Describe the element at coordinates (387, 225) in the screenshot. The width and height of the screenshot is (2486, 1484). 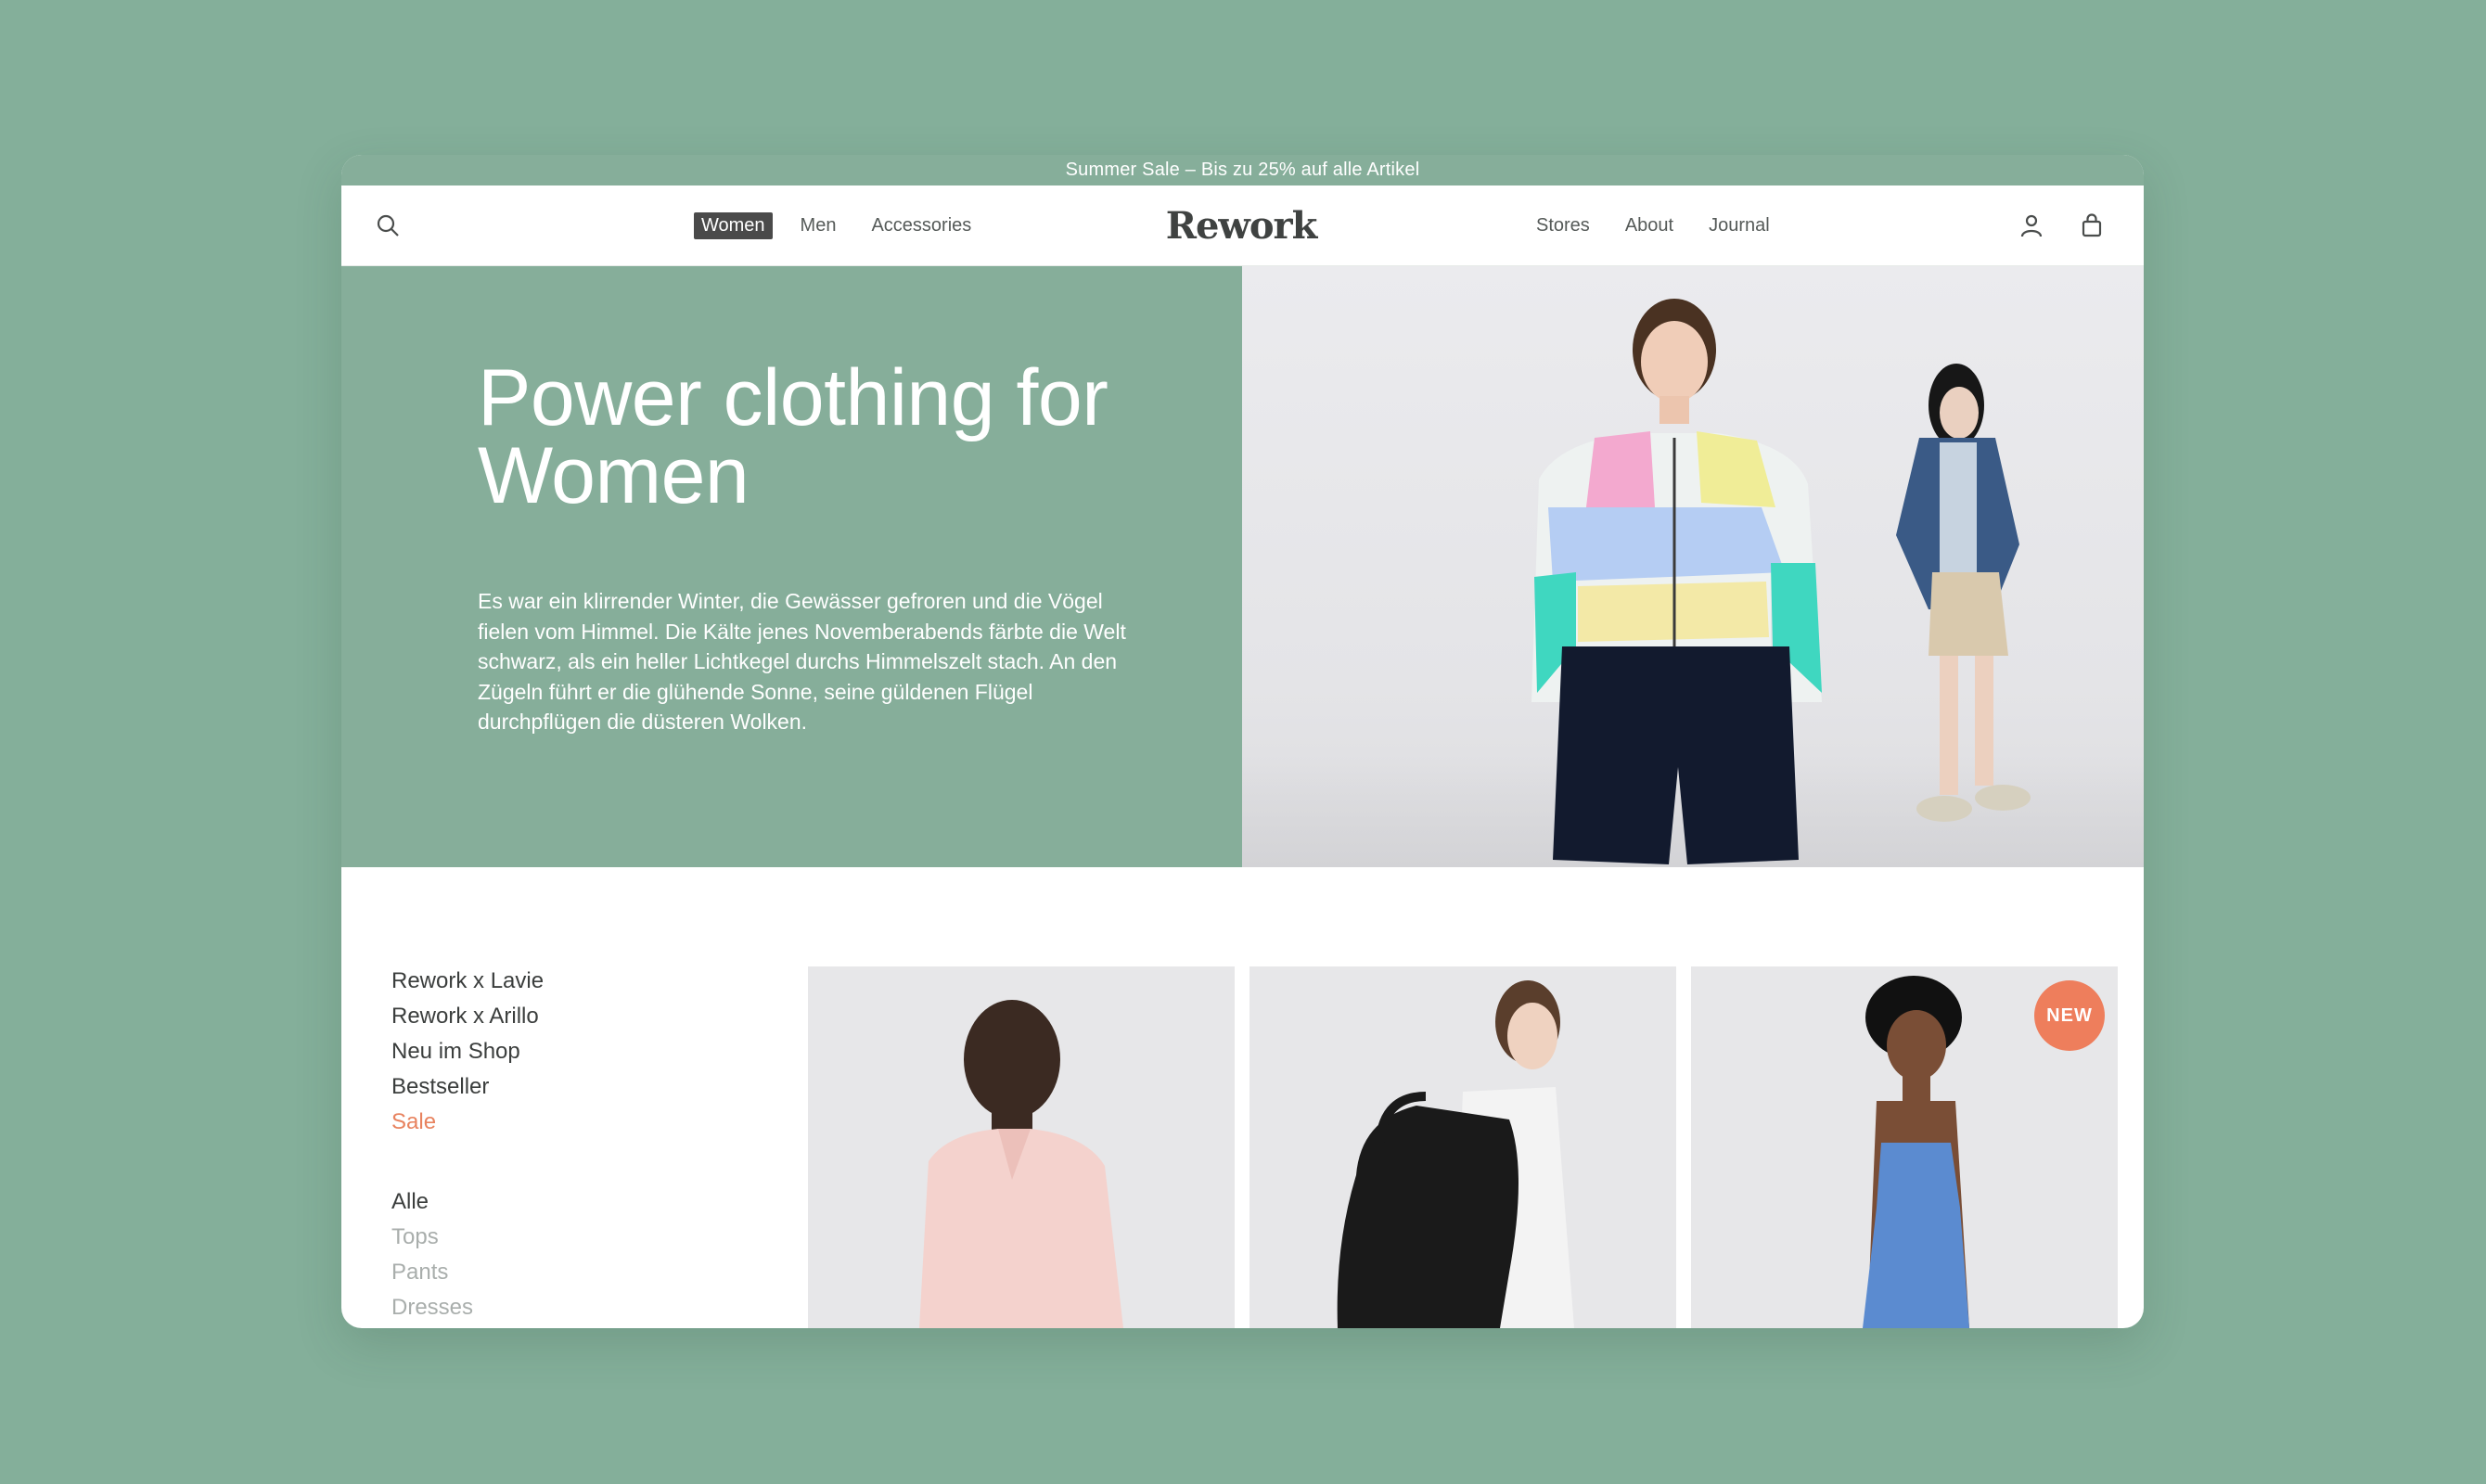
I see `search-icon` at that location.